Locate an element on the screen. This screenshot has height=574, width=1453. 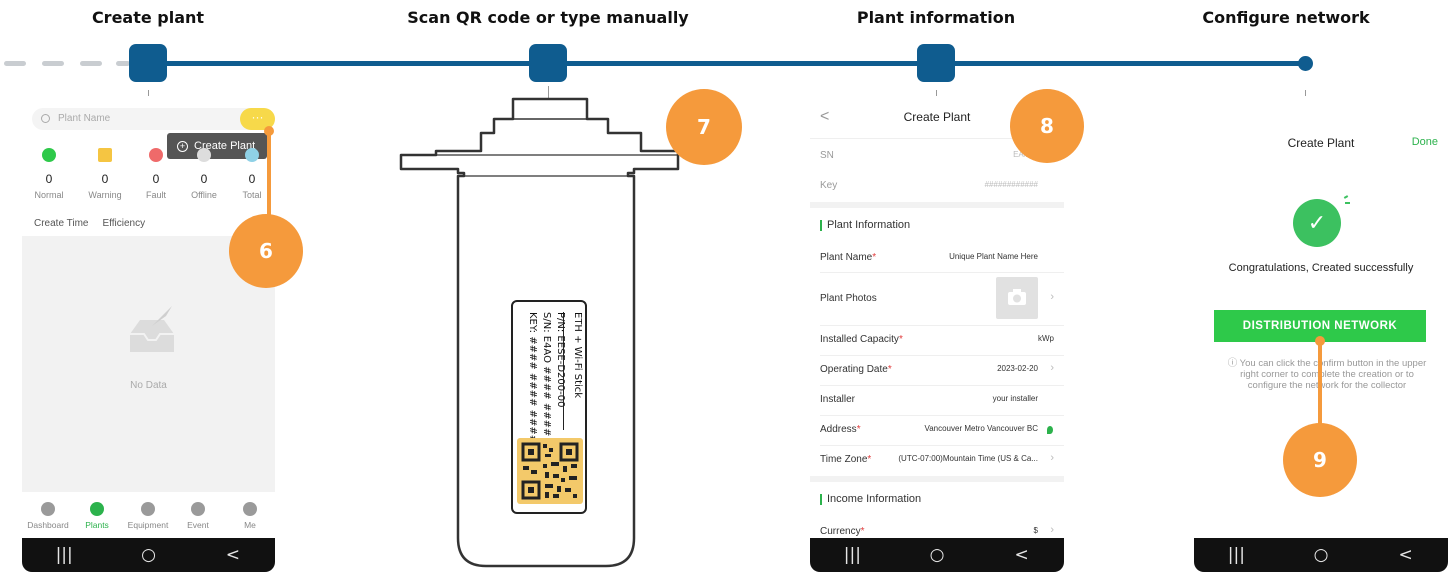
step-badge-9: 9 is located at coordinates (1320, 460).